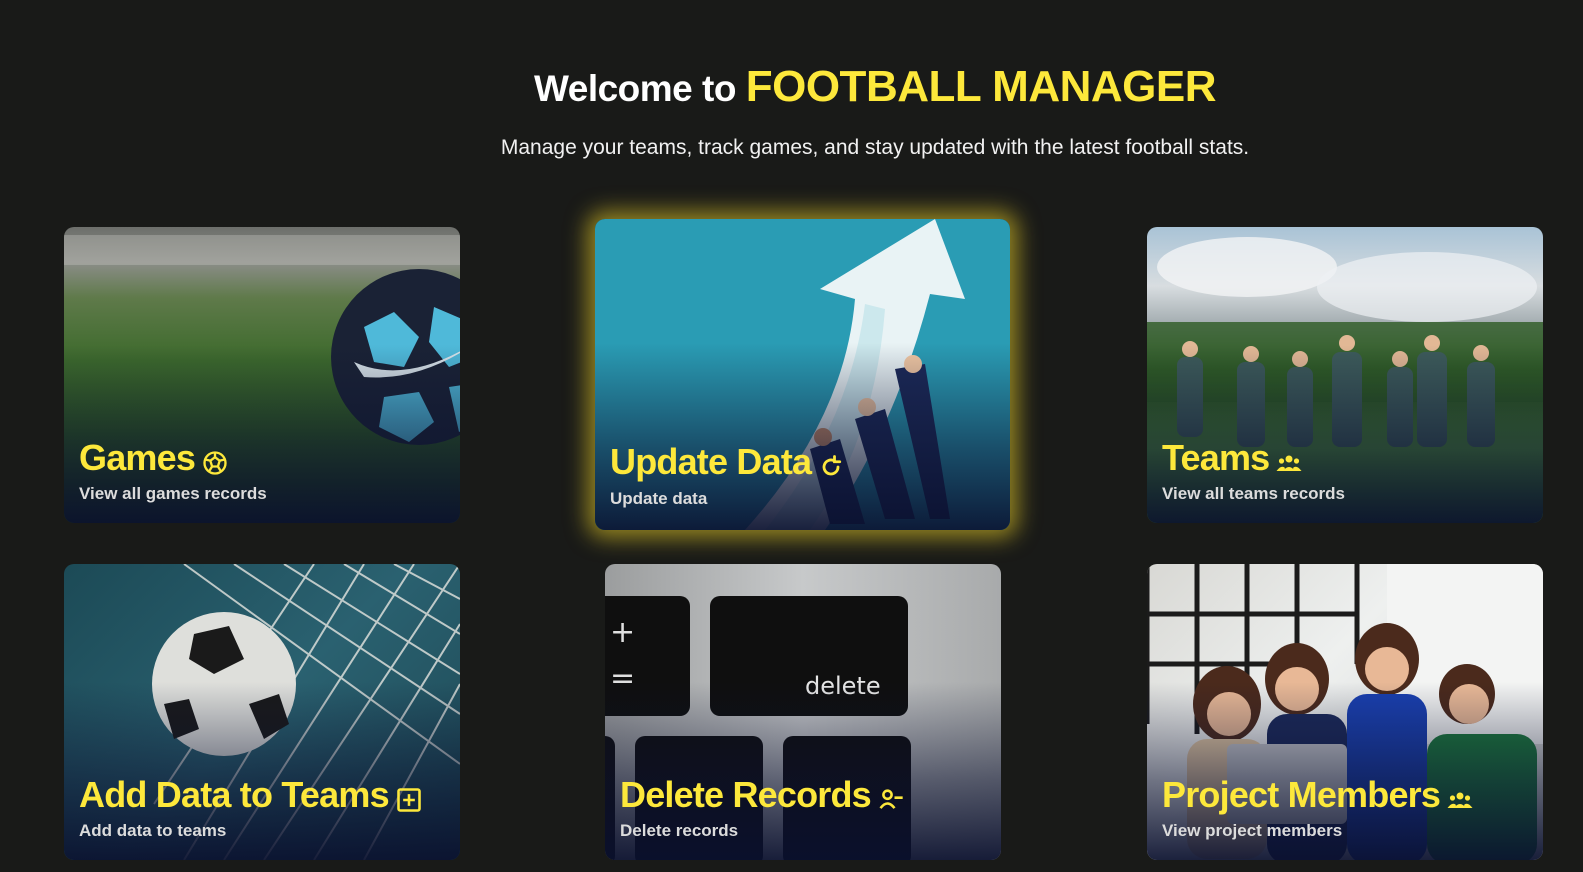 This screenshot has width=1583, height=872. I want to click on project-members-card: Project Members View project members, so click(1345, 712).